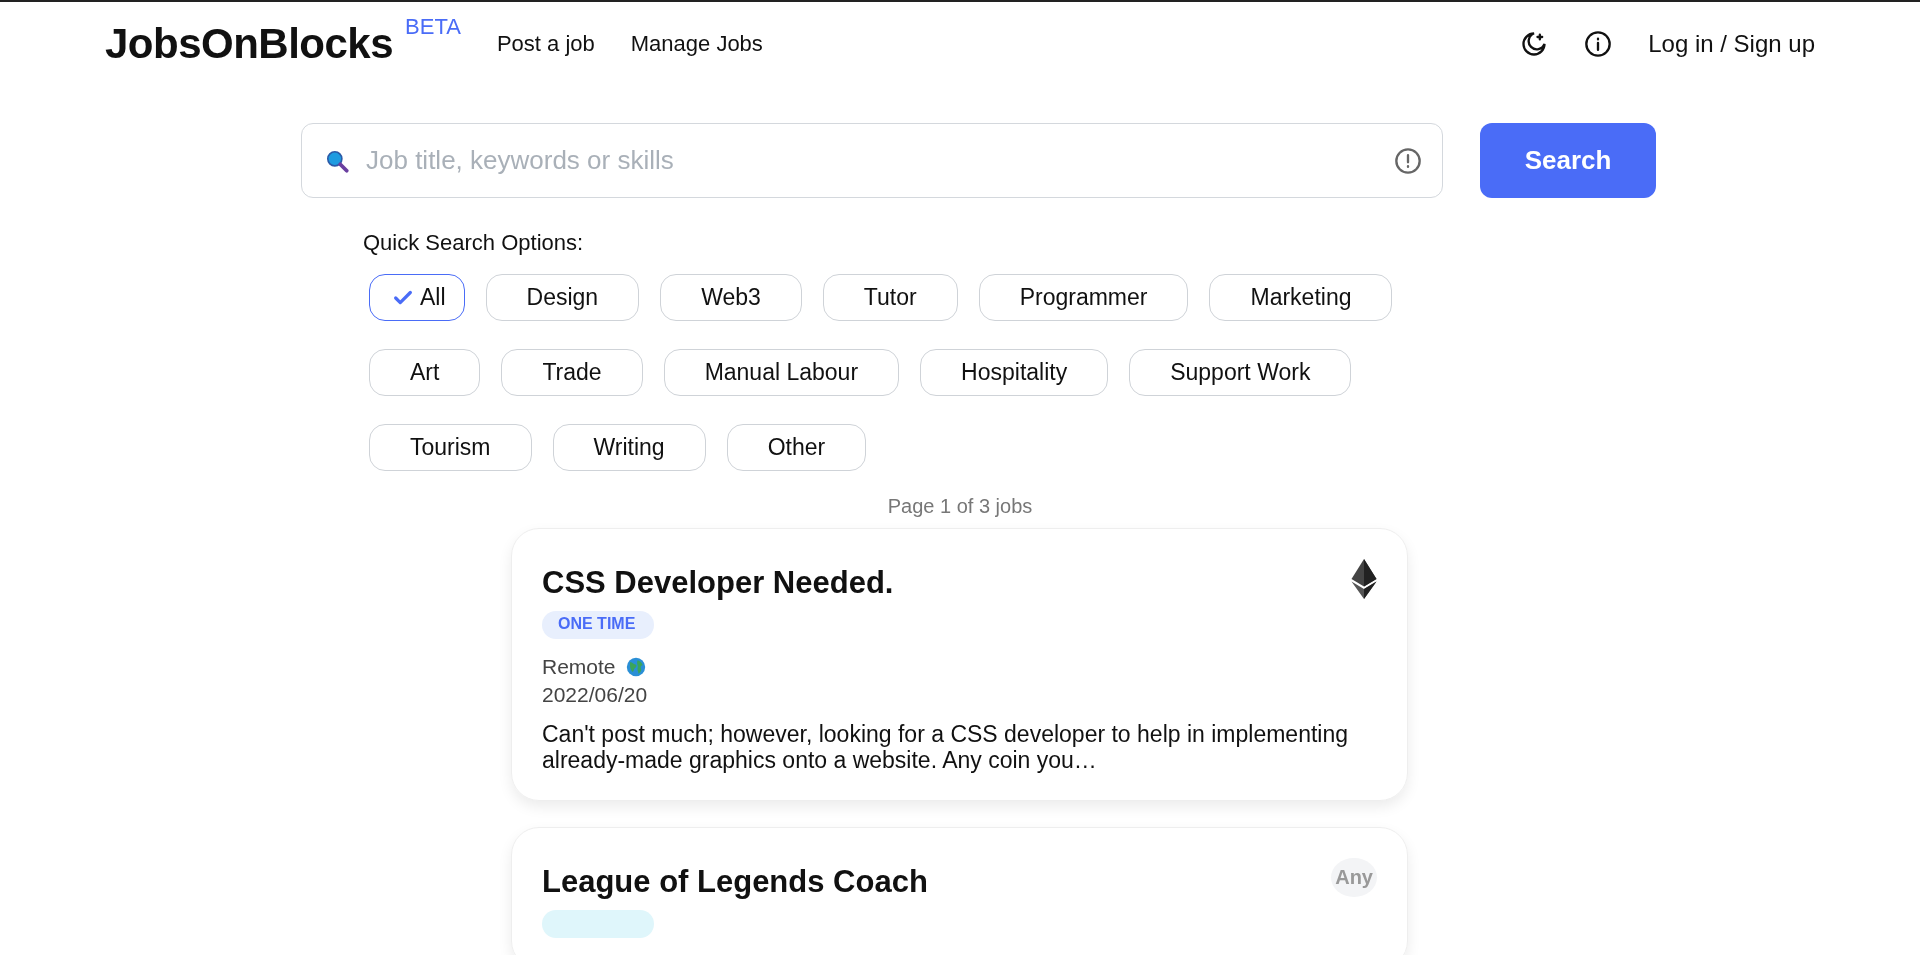 The width and height of the screenshot is (1920, 955). Describe the element at coordinates (595, 695) in the screenshot. I see `job-date: 2022/06/20` at that location.